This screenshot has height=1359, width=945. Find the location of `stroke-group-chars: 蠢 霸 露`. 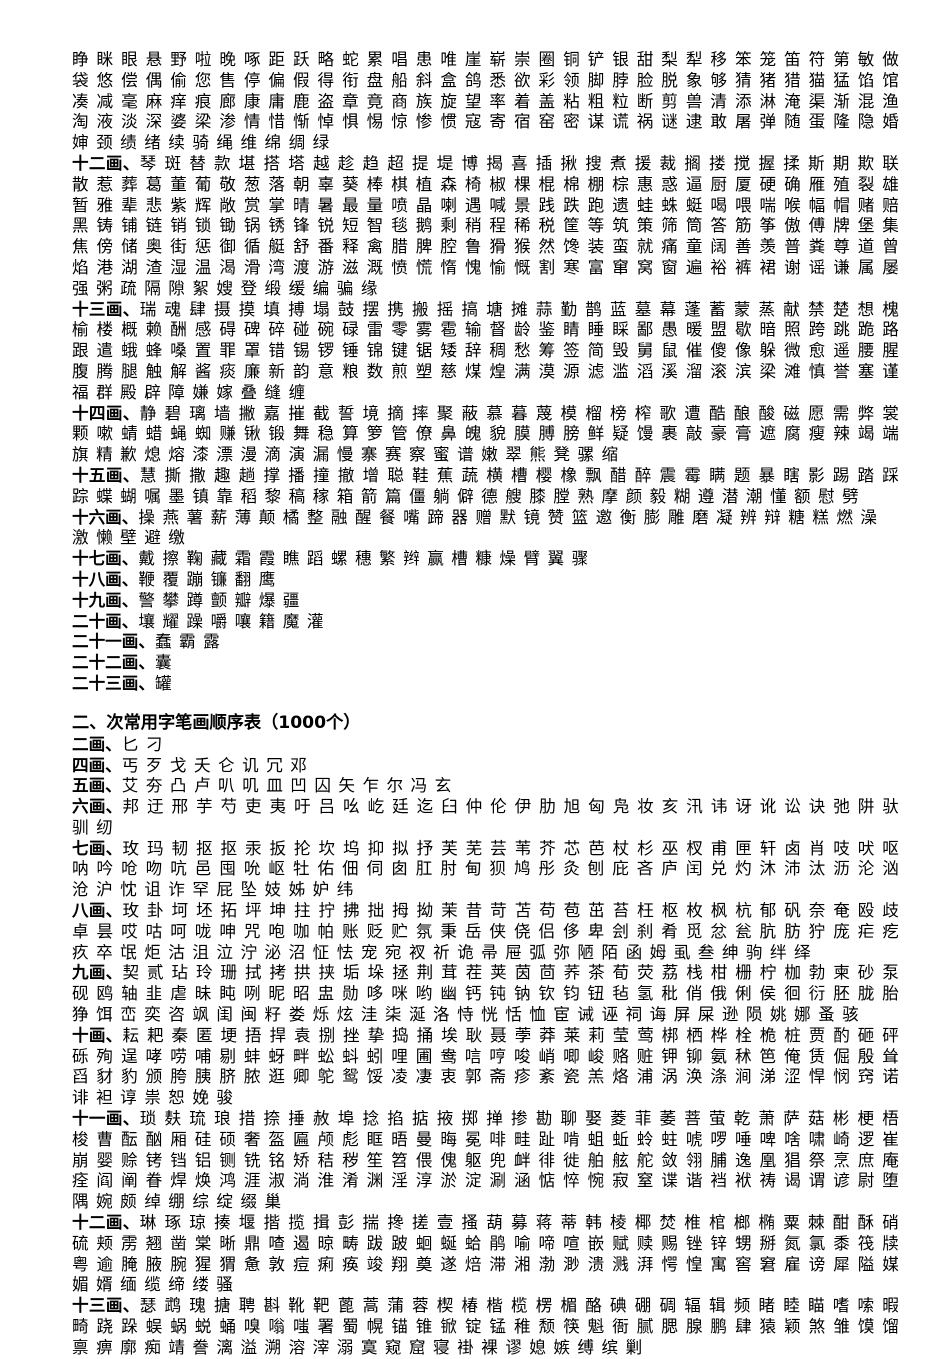

stroke-group-chars: 蠢 霸 露 is located at coordinates (187, 642).